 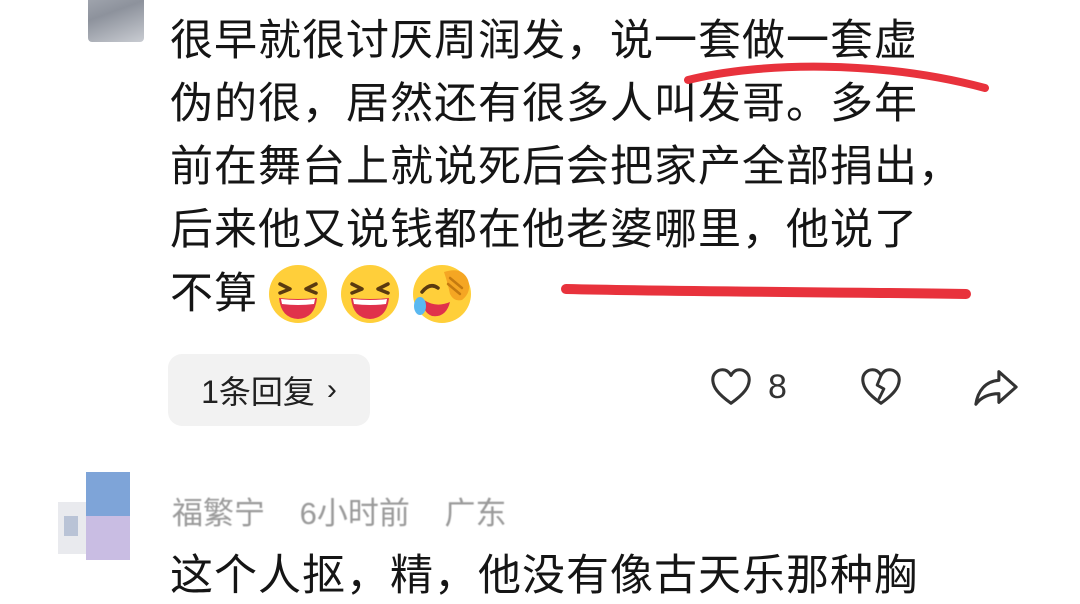 I want to click on comment-line: 后来他又说钱都在他老婆哪里，他说了, so click(x=544, y=230).